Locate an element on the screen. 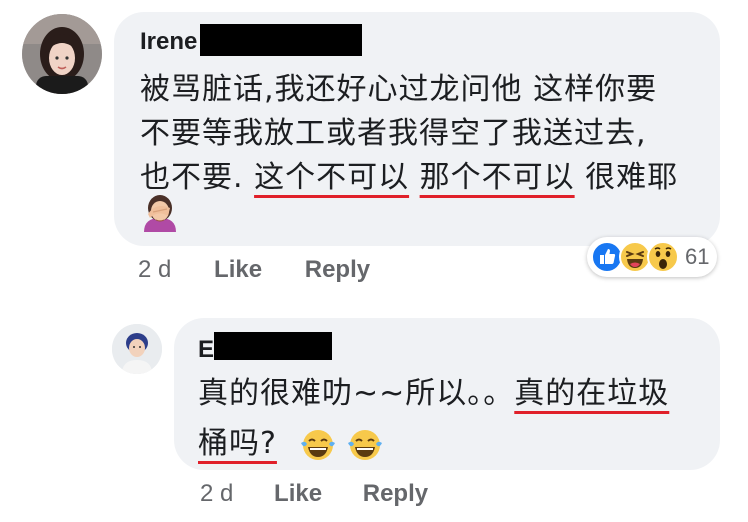  comment-line-3-suffix: 很难耶 is located at coordinates (626, 177).